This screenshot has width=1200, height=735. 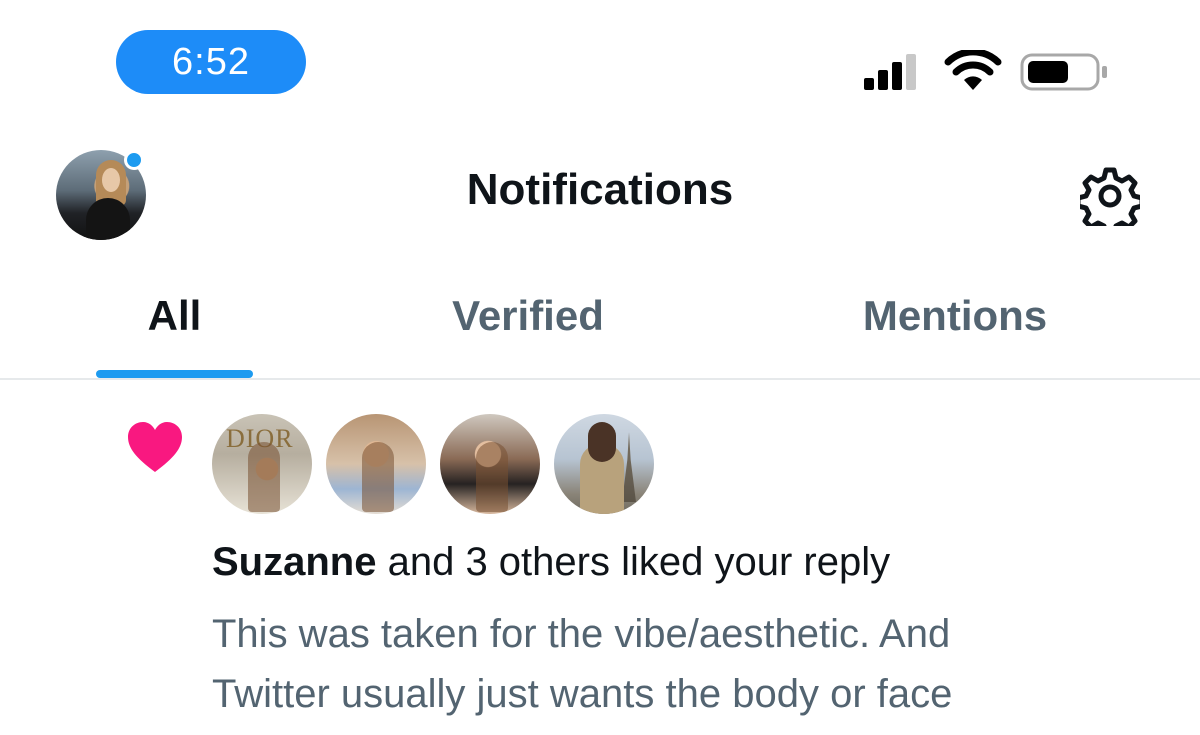 What do you see at coordinates (174, 316) in the screenshot?
I see `tab-all: All` at bounding box center [174, 316].